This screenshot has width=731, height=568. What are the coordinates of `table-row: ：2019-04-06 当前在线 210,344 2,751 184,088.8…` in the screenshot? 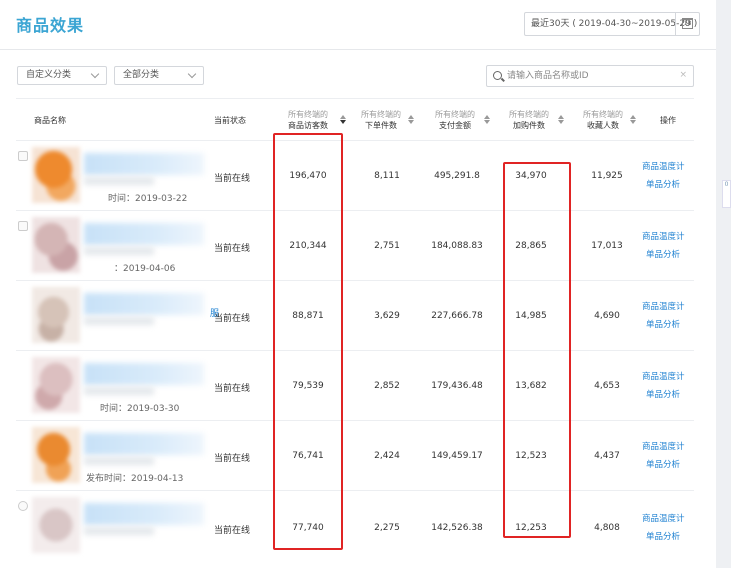 It's located at (355, 246).